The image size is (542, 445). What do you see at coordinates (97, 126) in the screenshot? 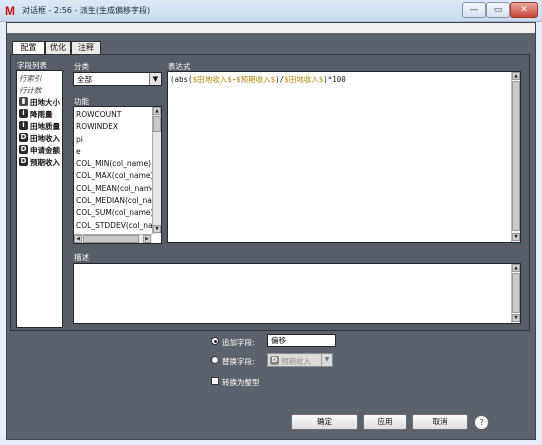
I see `list-item: ROWINDEX` at bounding box center [97, 126].